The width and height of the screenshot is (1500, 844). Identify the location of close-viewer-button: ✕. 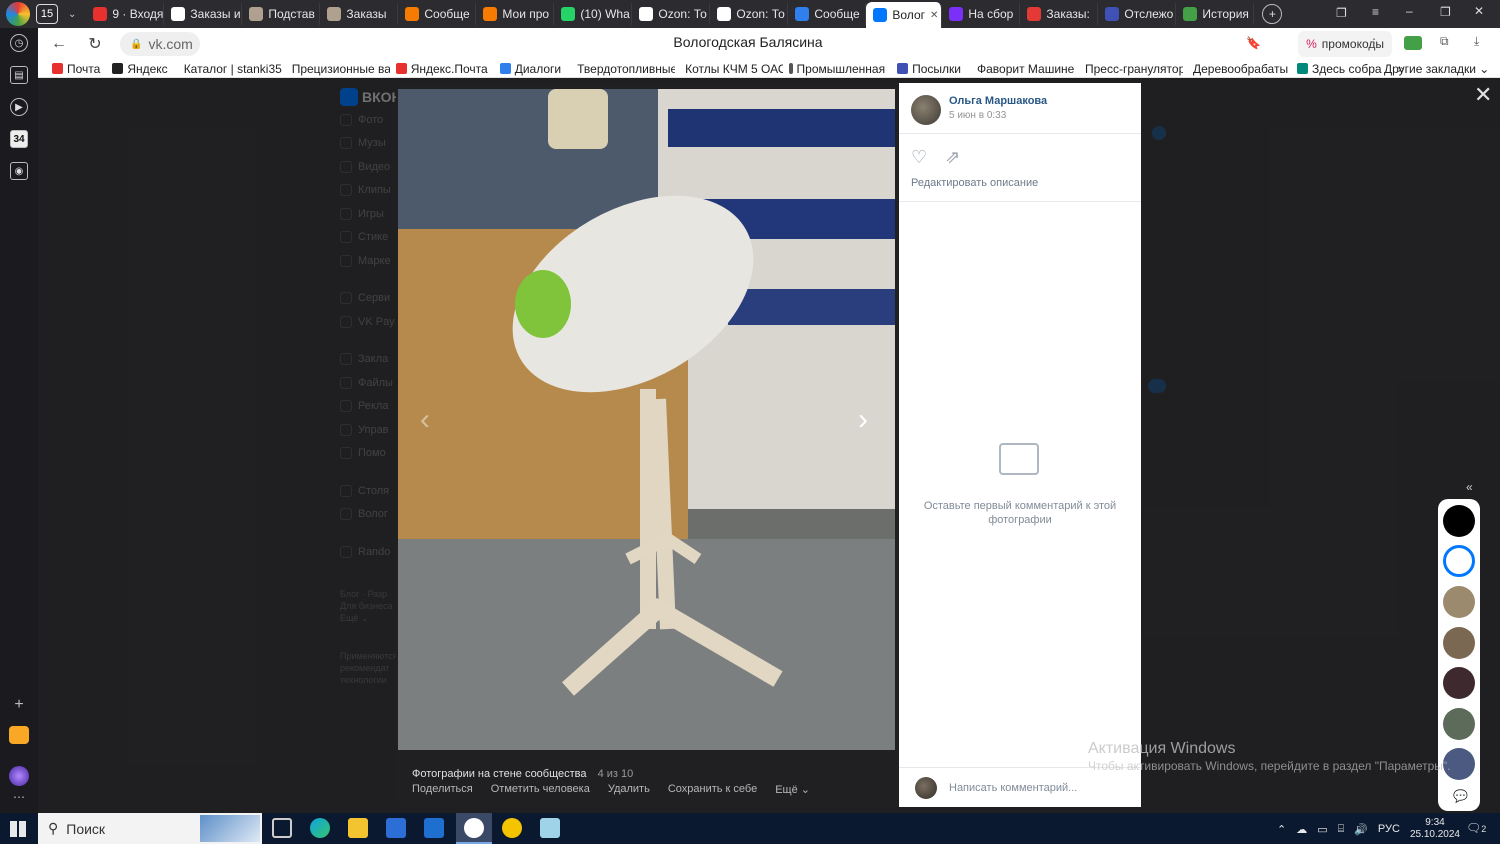
(1483, 95).